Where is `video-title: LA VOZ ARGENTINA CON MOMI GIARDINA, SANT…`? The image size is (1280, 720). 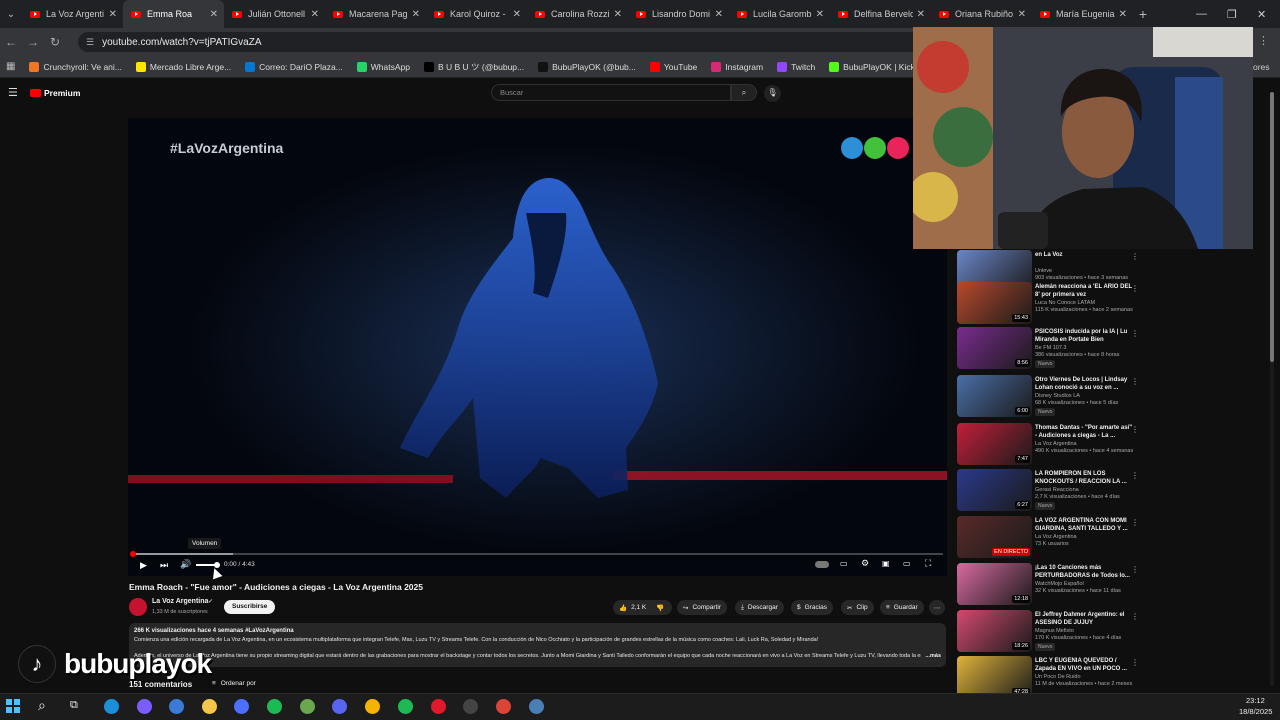 video-title: LA VOZ ARGENTINA CON MOMI GIARDINA, SANT… is located at coordinates (1085, 525).